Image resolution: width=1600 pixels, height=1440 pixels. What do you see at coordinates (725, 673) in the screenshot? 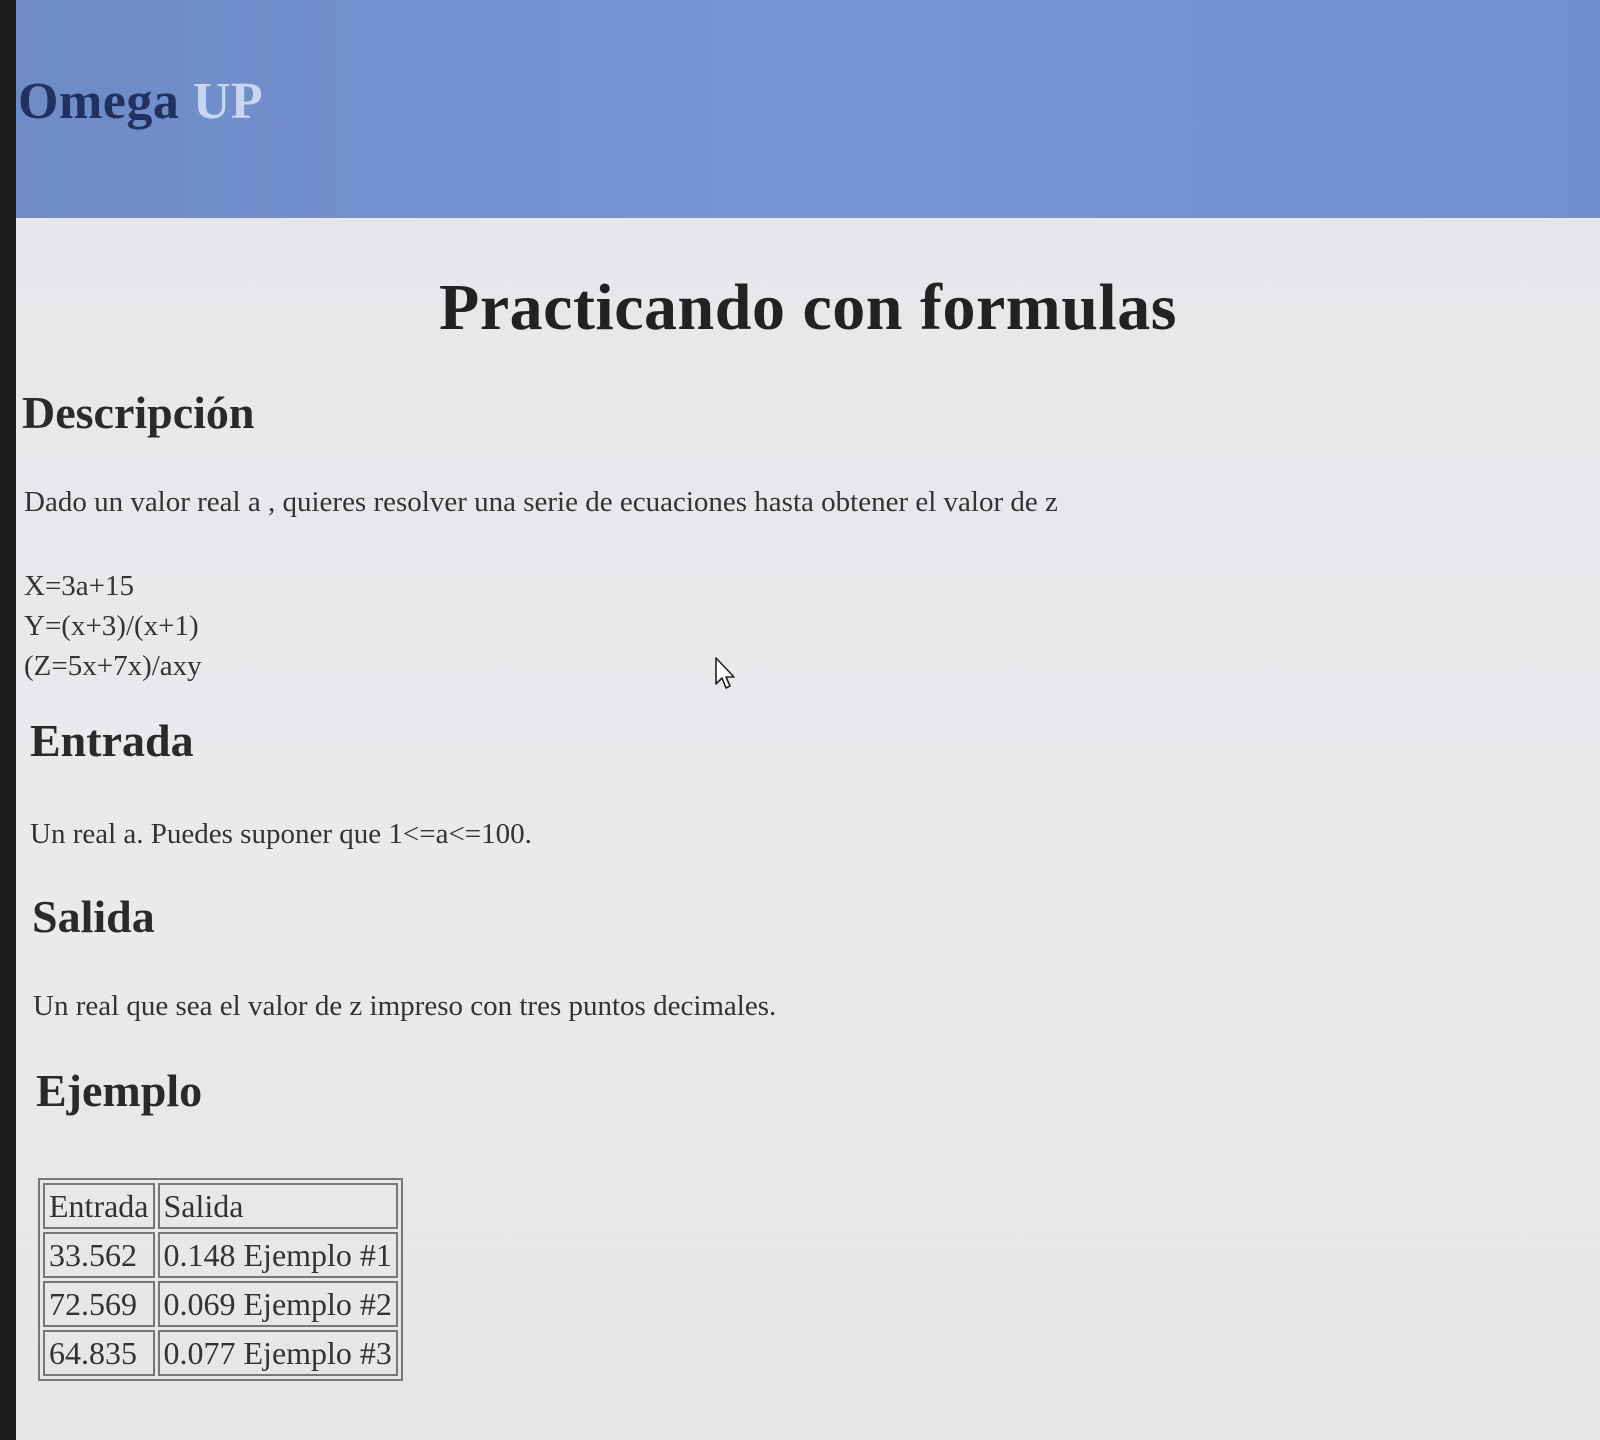
I see `mouse-pointer-icon` at bounding box center [725, 673].